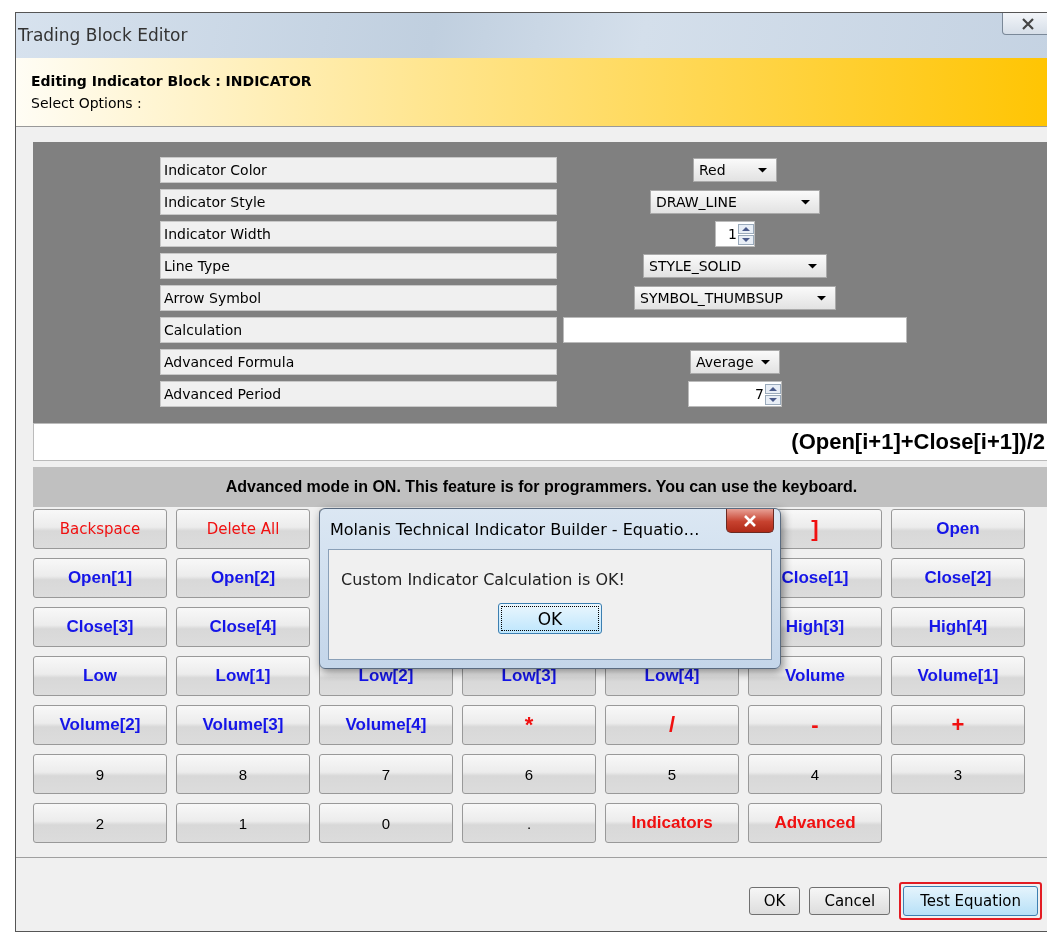 The width and height of the screenshot is (1047, 934). Describe the element at coordinates (100, 774) in the screenshot. I see `keypad-key: 9` at that location.